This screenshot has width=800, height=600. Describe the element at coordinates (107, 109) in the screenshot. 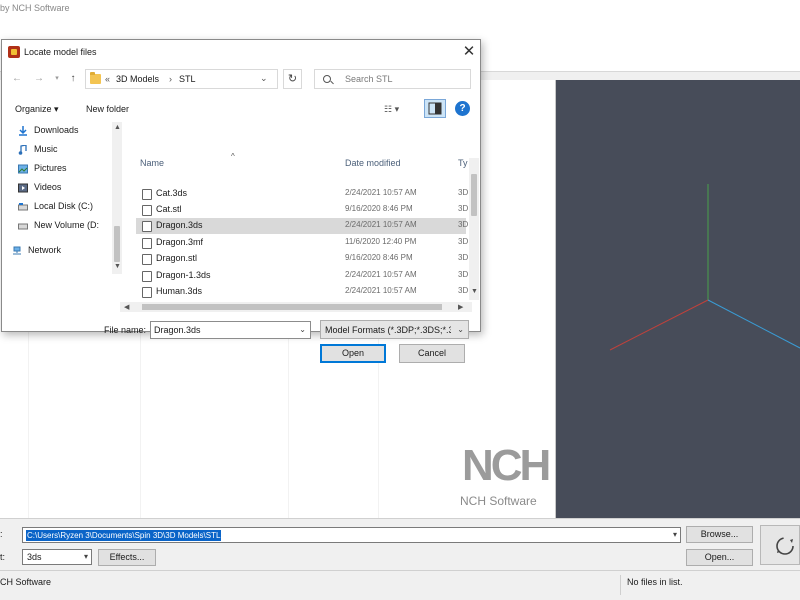

I see `new-folder-button: New folder` at that location.